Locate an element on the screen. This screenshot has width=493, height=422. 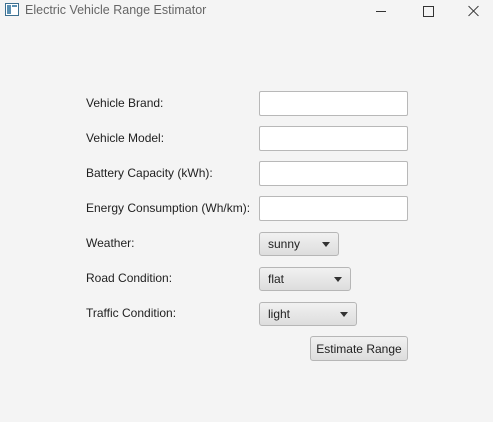
weather-selected-value: sunny is located at coordinates (284, 244).